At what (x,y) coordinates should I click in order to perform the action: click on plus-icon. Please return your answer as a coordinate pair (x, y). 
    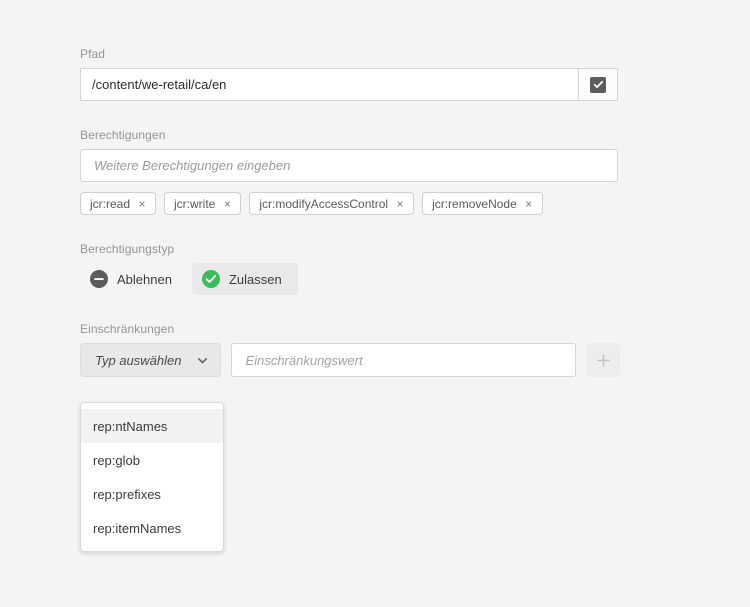
    Looking at the image, I should click on (603, 360).